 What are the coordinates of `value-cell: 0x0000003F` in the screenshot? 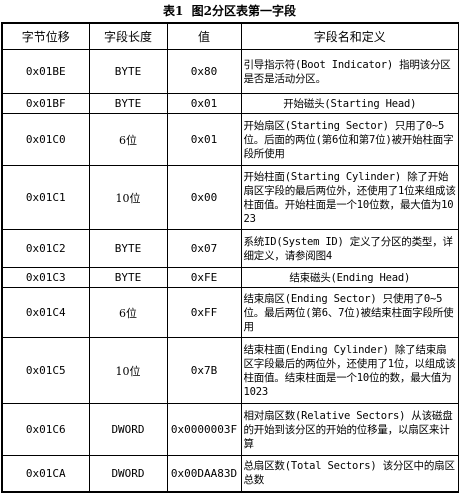 It's located at (204, 429).